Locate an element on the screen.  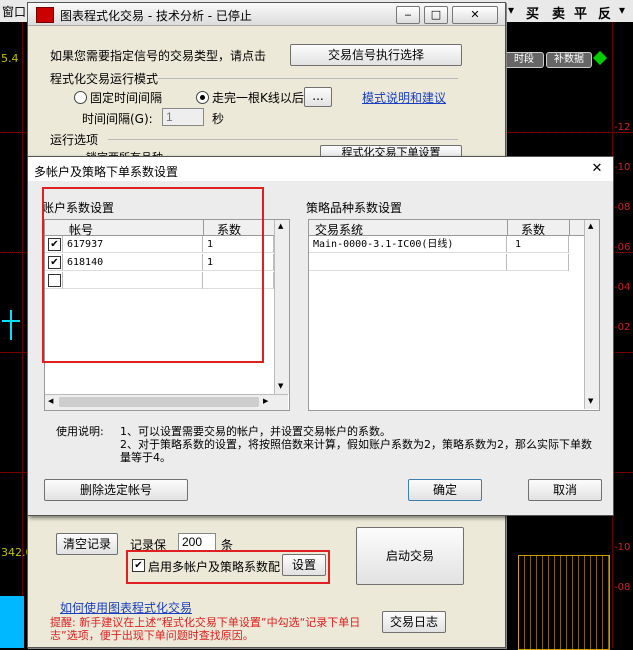
radio-after-kline is located at coordinates (202, 97).